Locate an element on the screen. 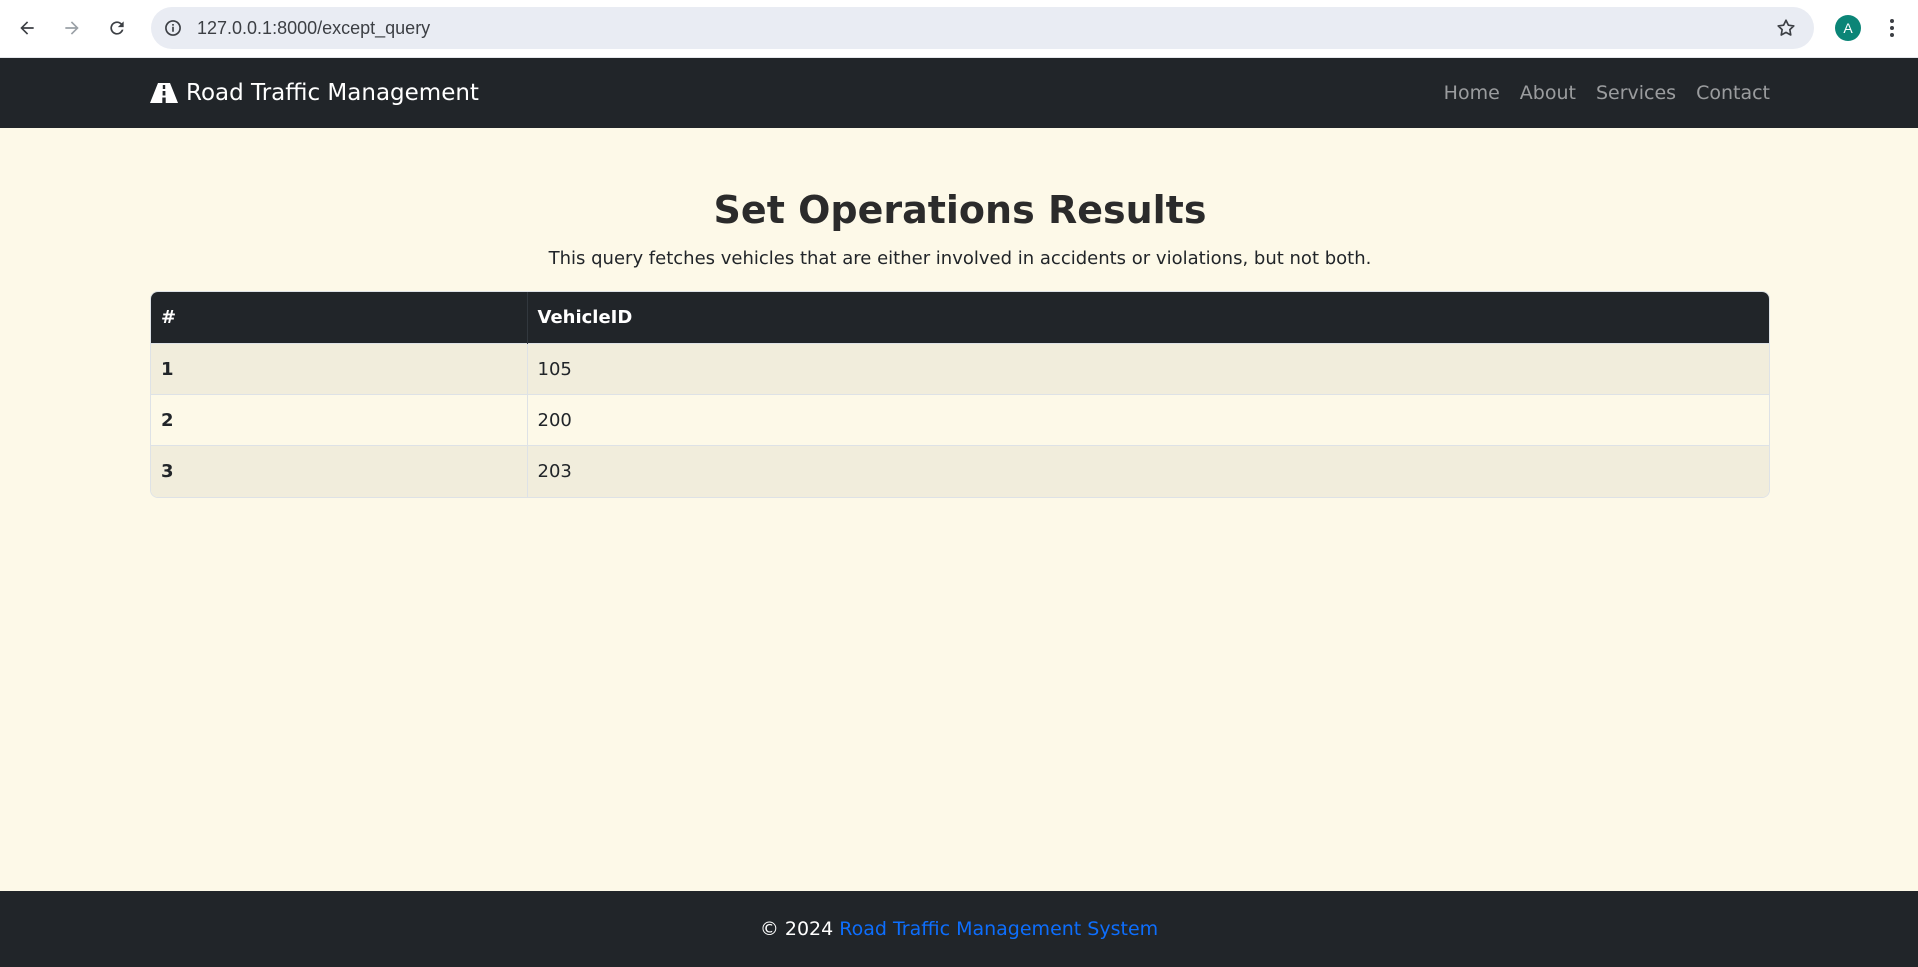  address-bar: 127.0.0.1:8000/except_query is located at coordinates (982, 28).